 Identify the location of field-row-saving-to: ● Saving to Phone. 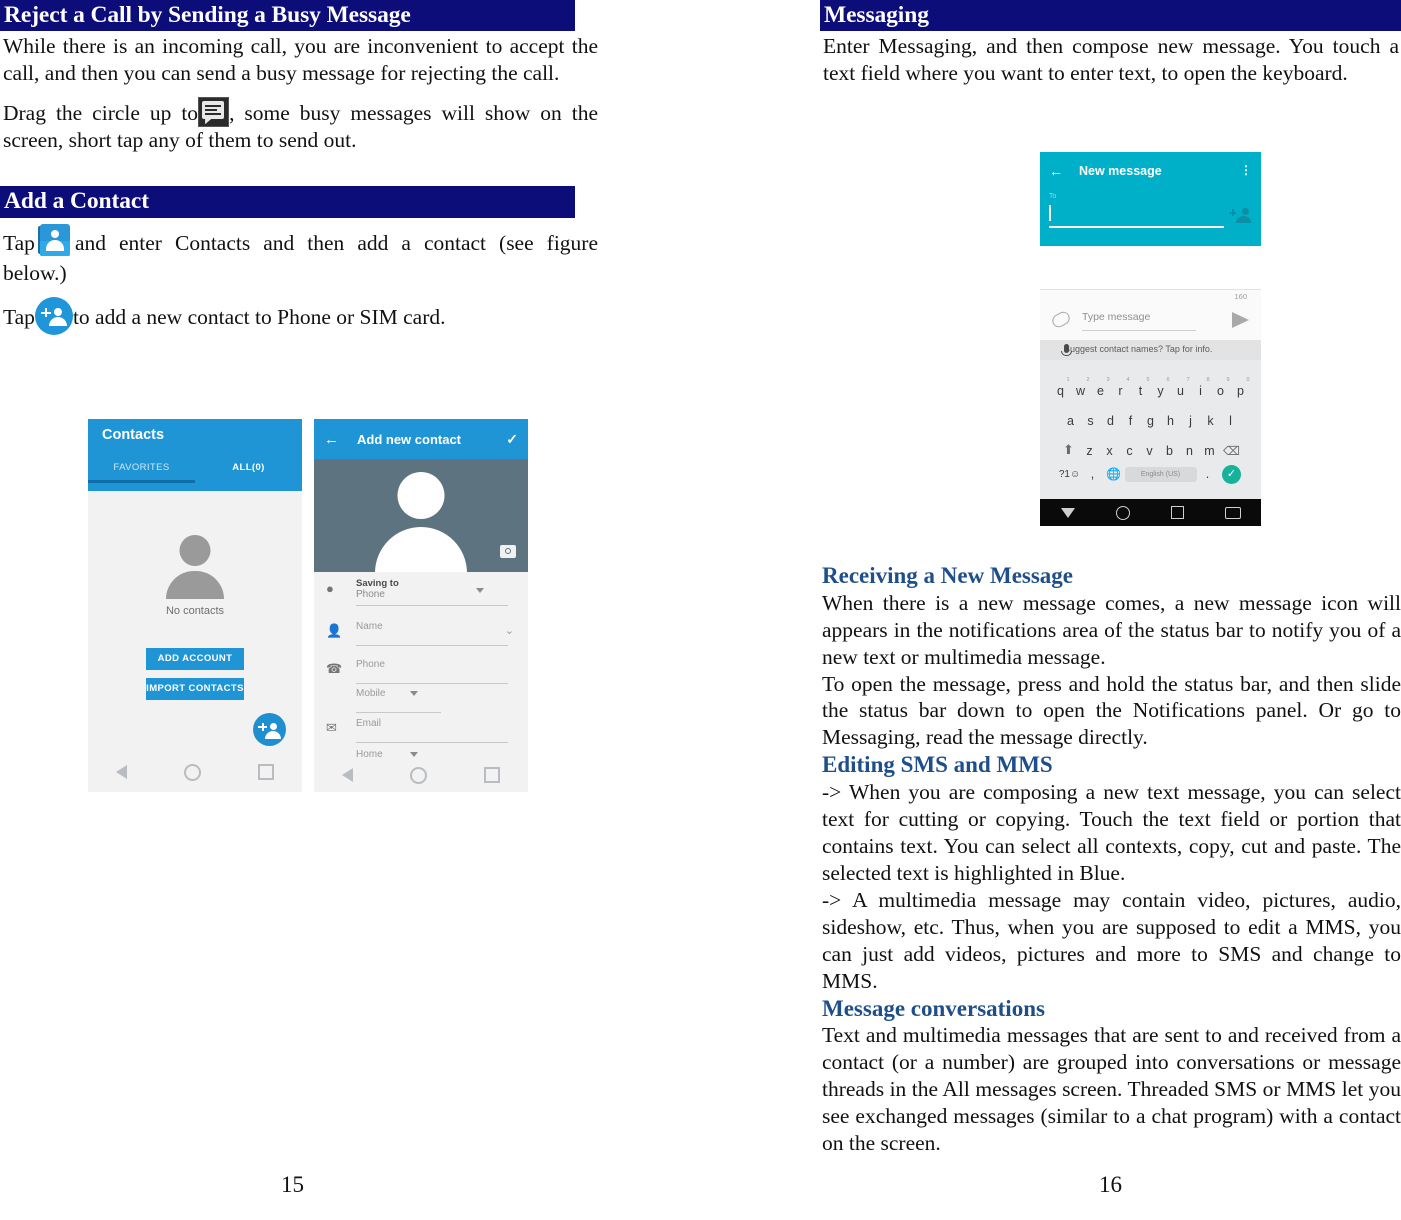
(421, 593).